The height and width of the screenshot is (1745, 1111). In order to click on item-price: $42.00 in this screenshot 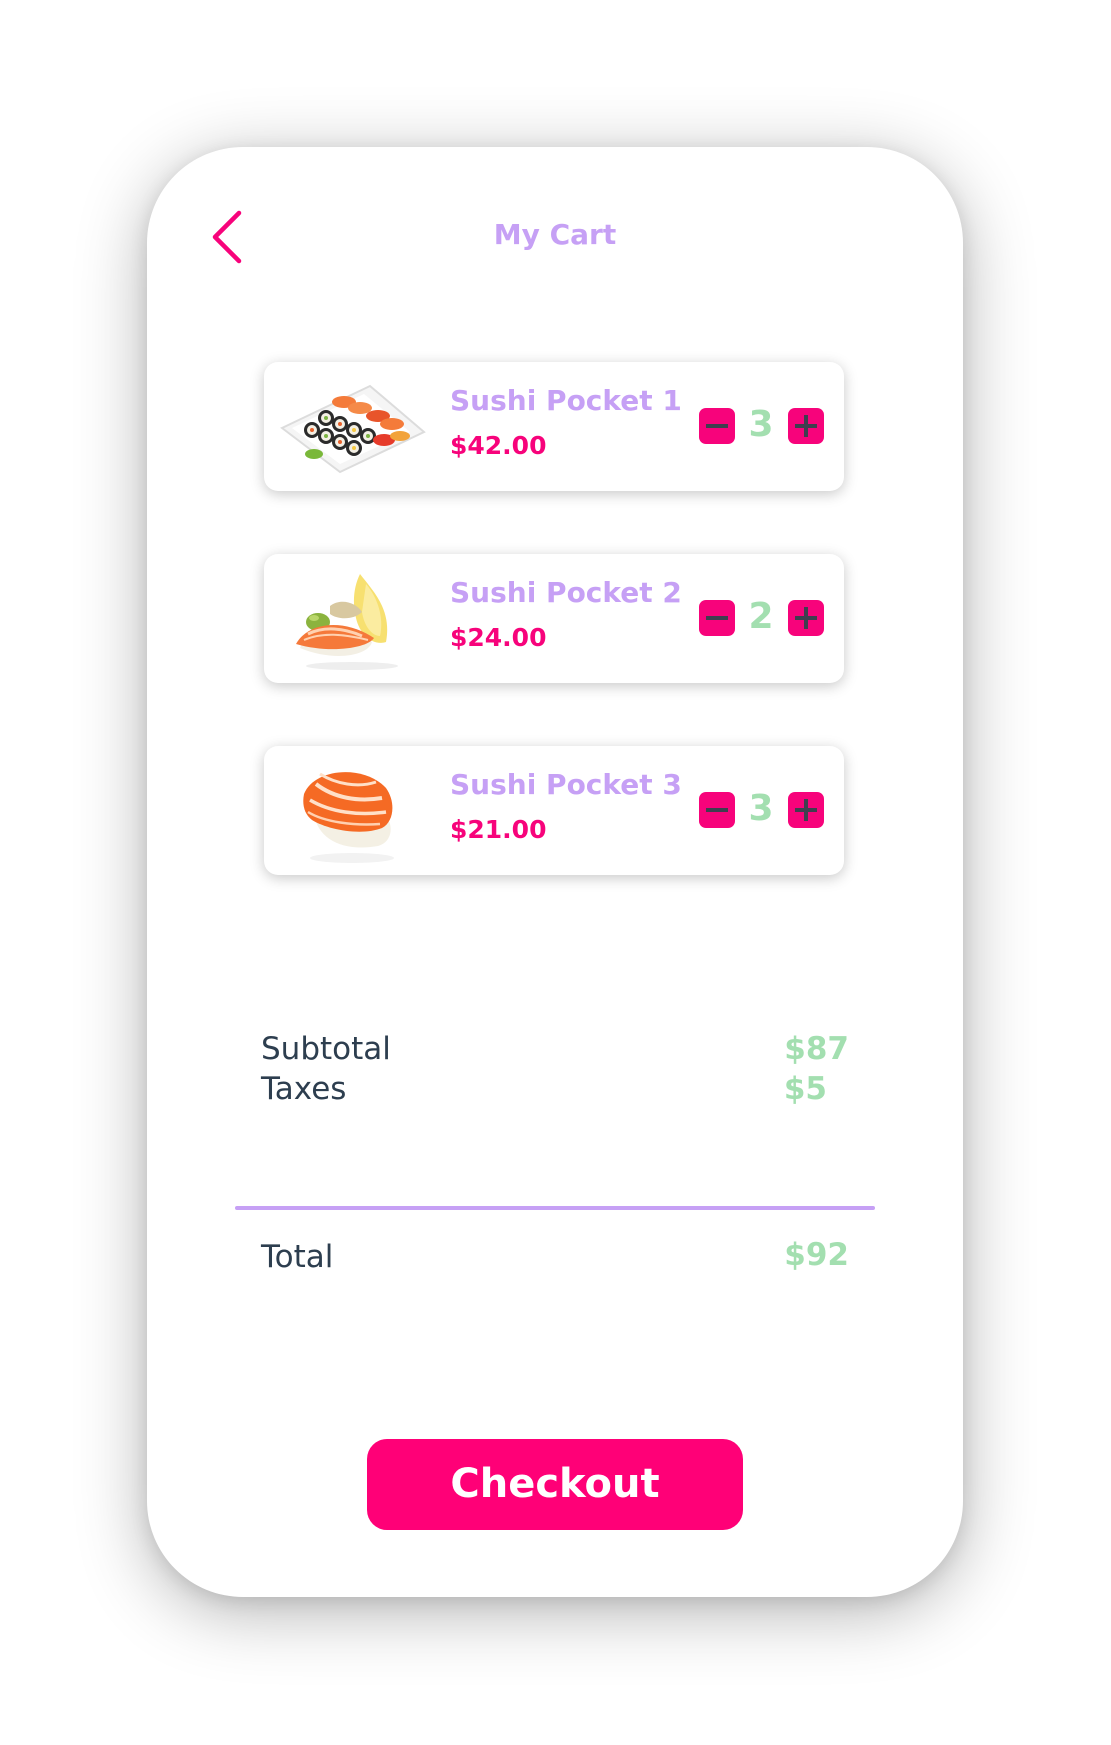, I will do `click(498, 445)`.